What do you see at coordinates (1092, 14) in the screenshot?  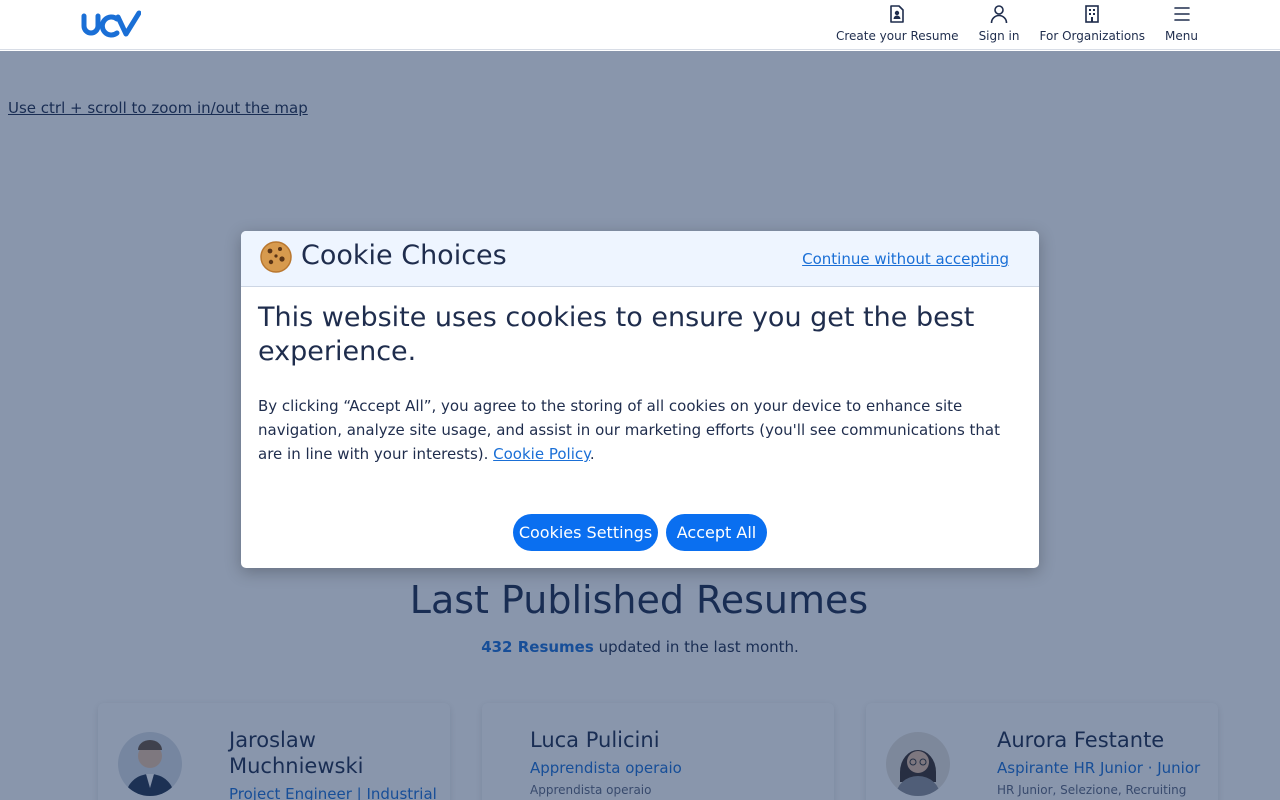 I see `building-icon` at bounding box center [1092, 14].